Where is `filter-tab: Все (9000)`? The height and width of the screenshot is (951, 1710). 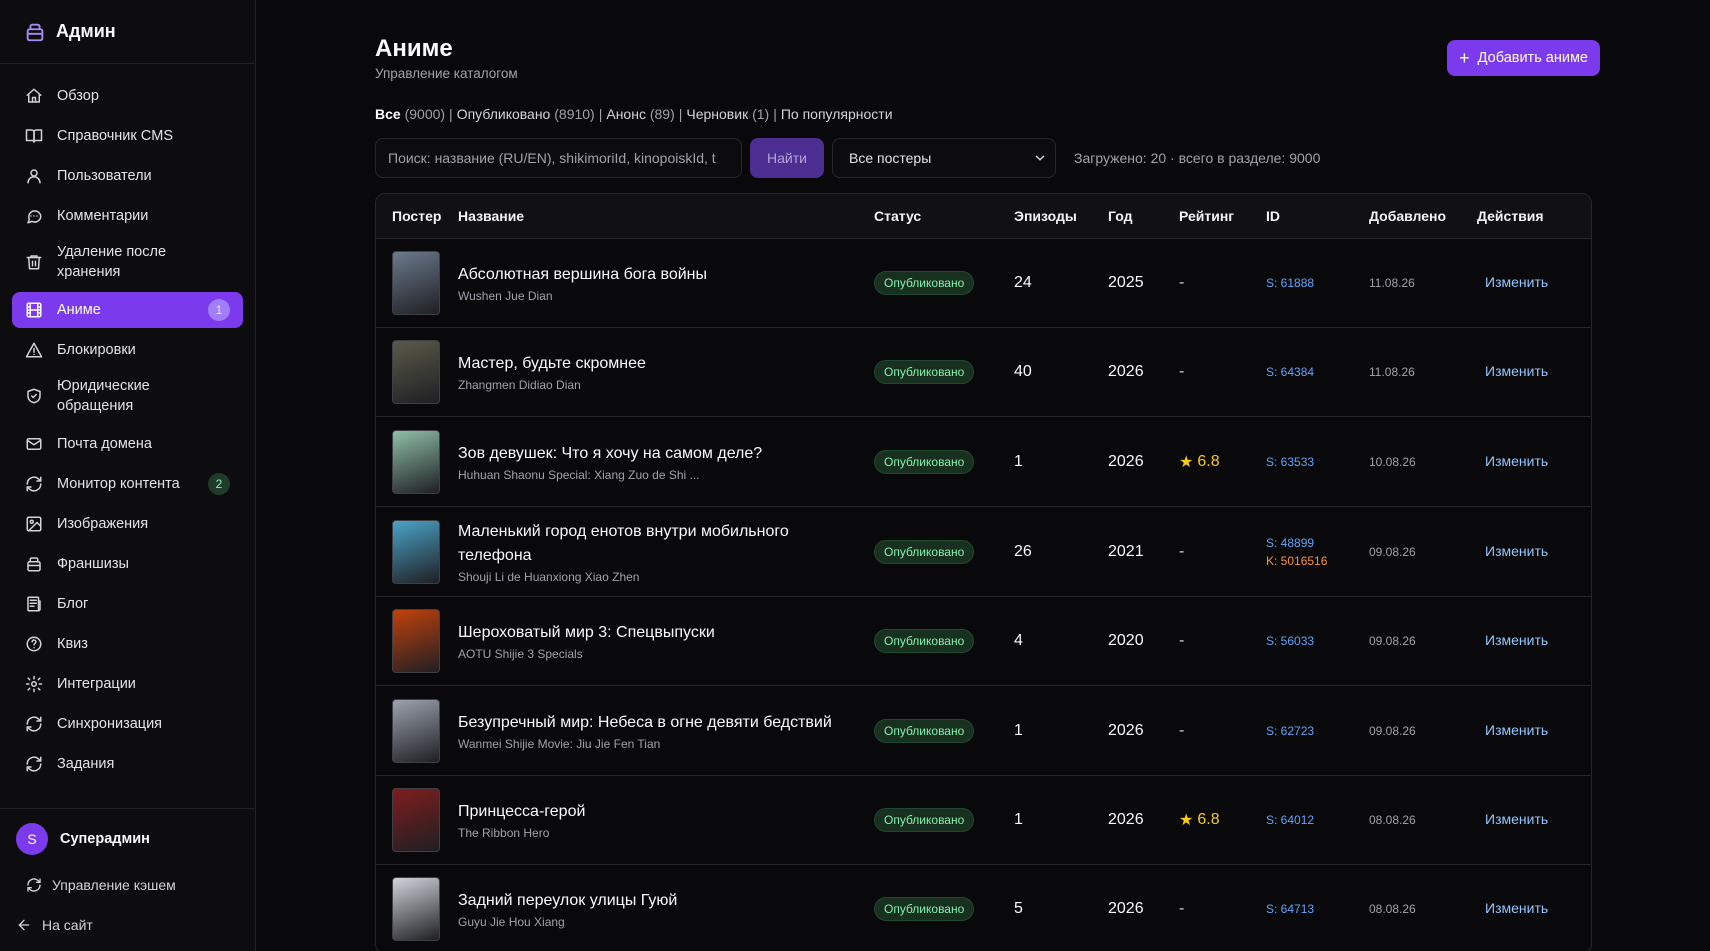
filter-tab: Все (9000) is located at coordinates (410, 114).